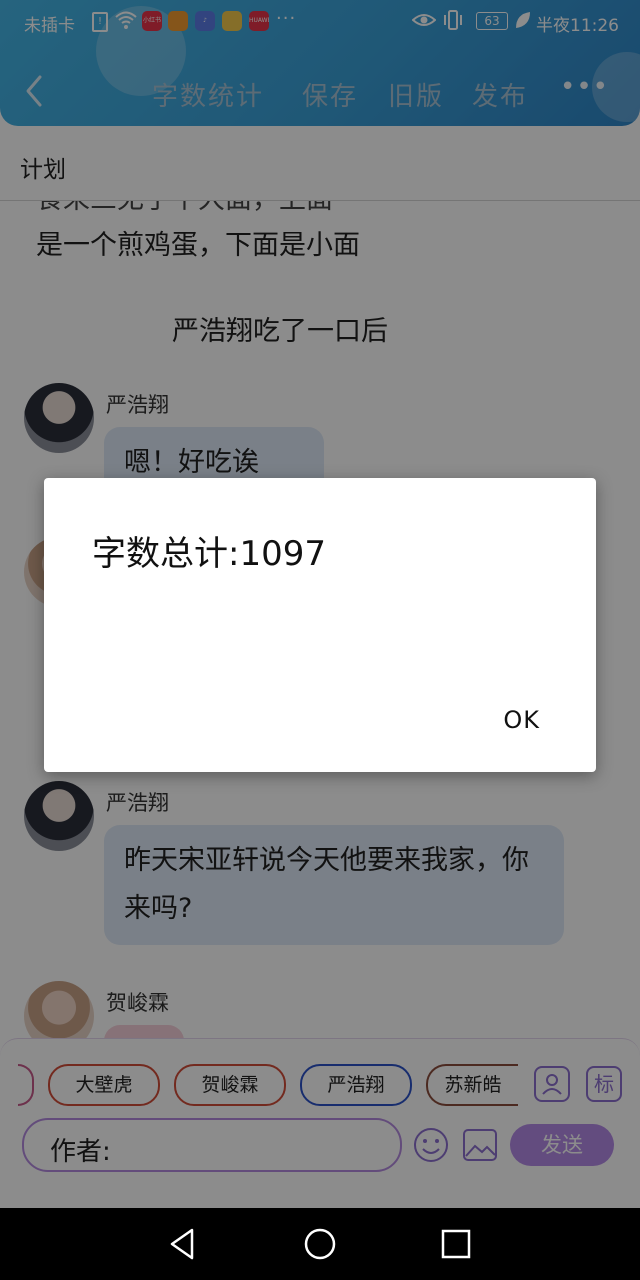  Describe the element at coordinates (209, 554) in the screenshot. I see `word-count-message: 字数总计:1097` at that location.